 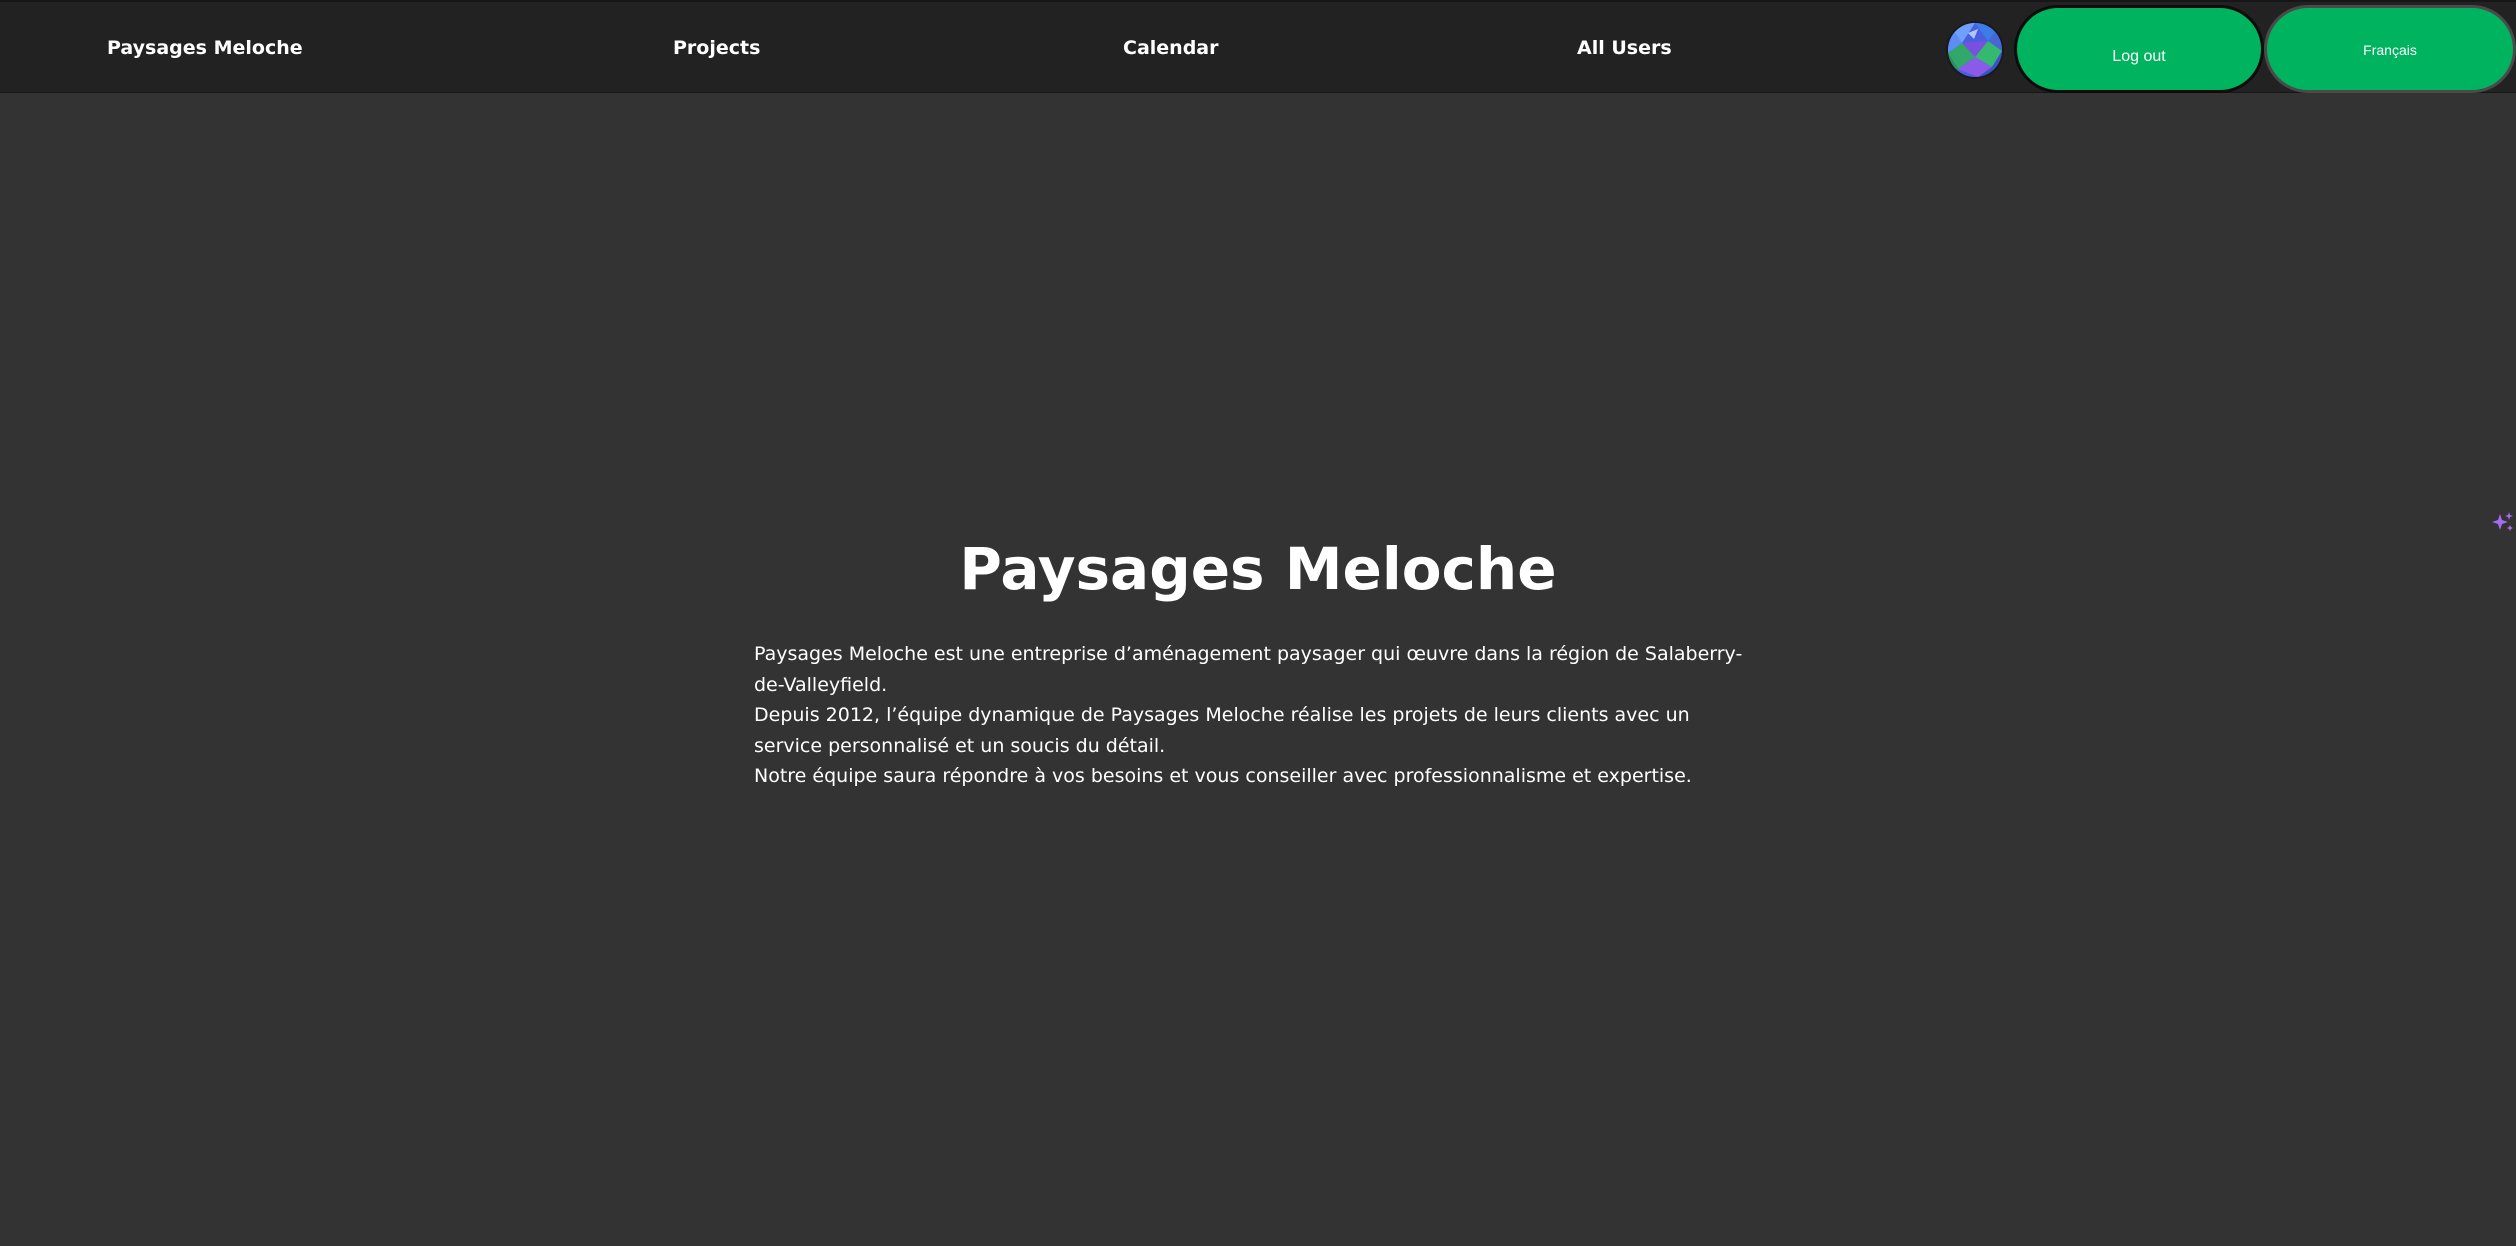 I want to click on avatar-image, so click(x=1975, y=50).